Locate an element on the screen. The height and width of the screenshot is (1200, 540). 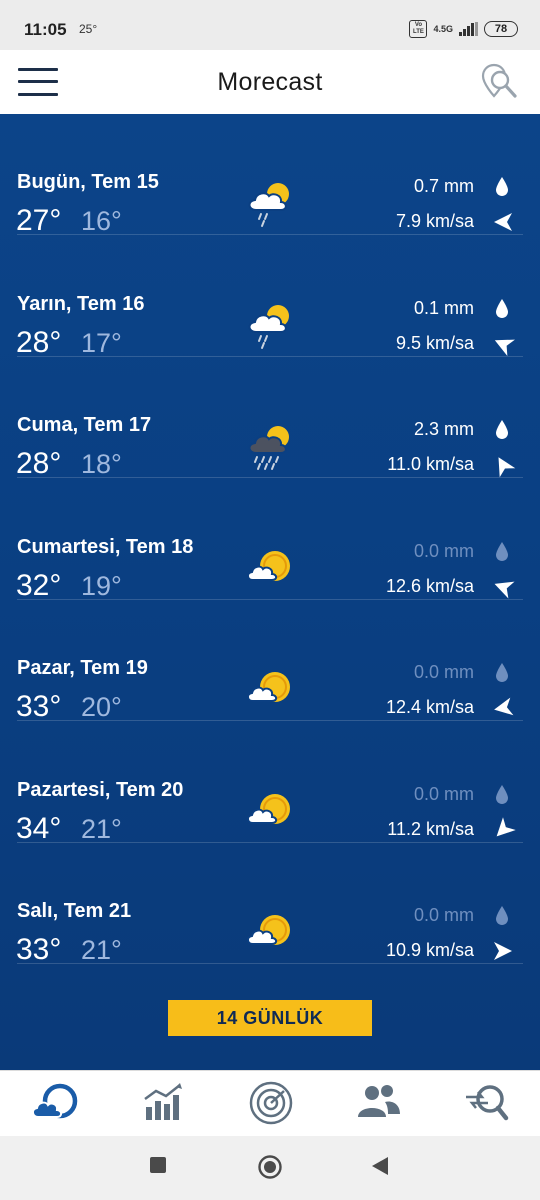
day-label: Bugün, Tem 15 is located at coordinates (88, 182).